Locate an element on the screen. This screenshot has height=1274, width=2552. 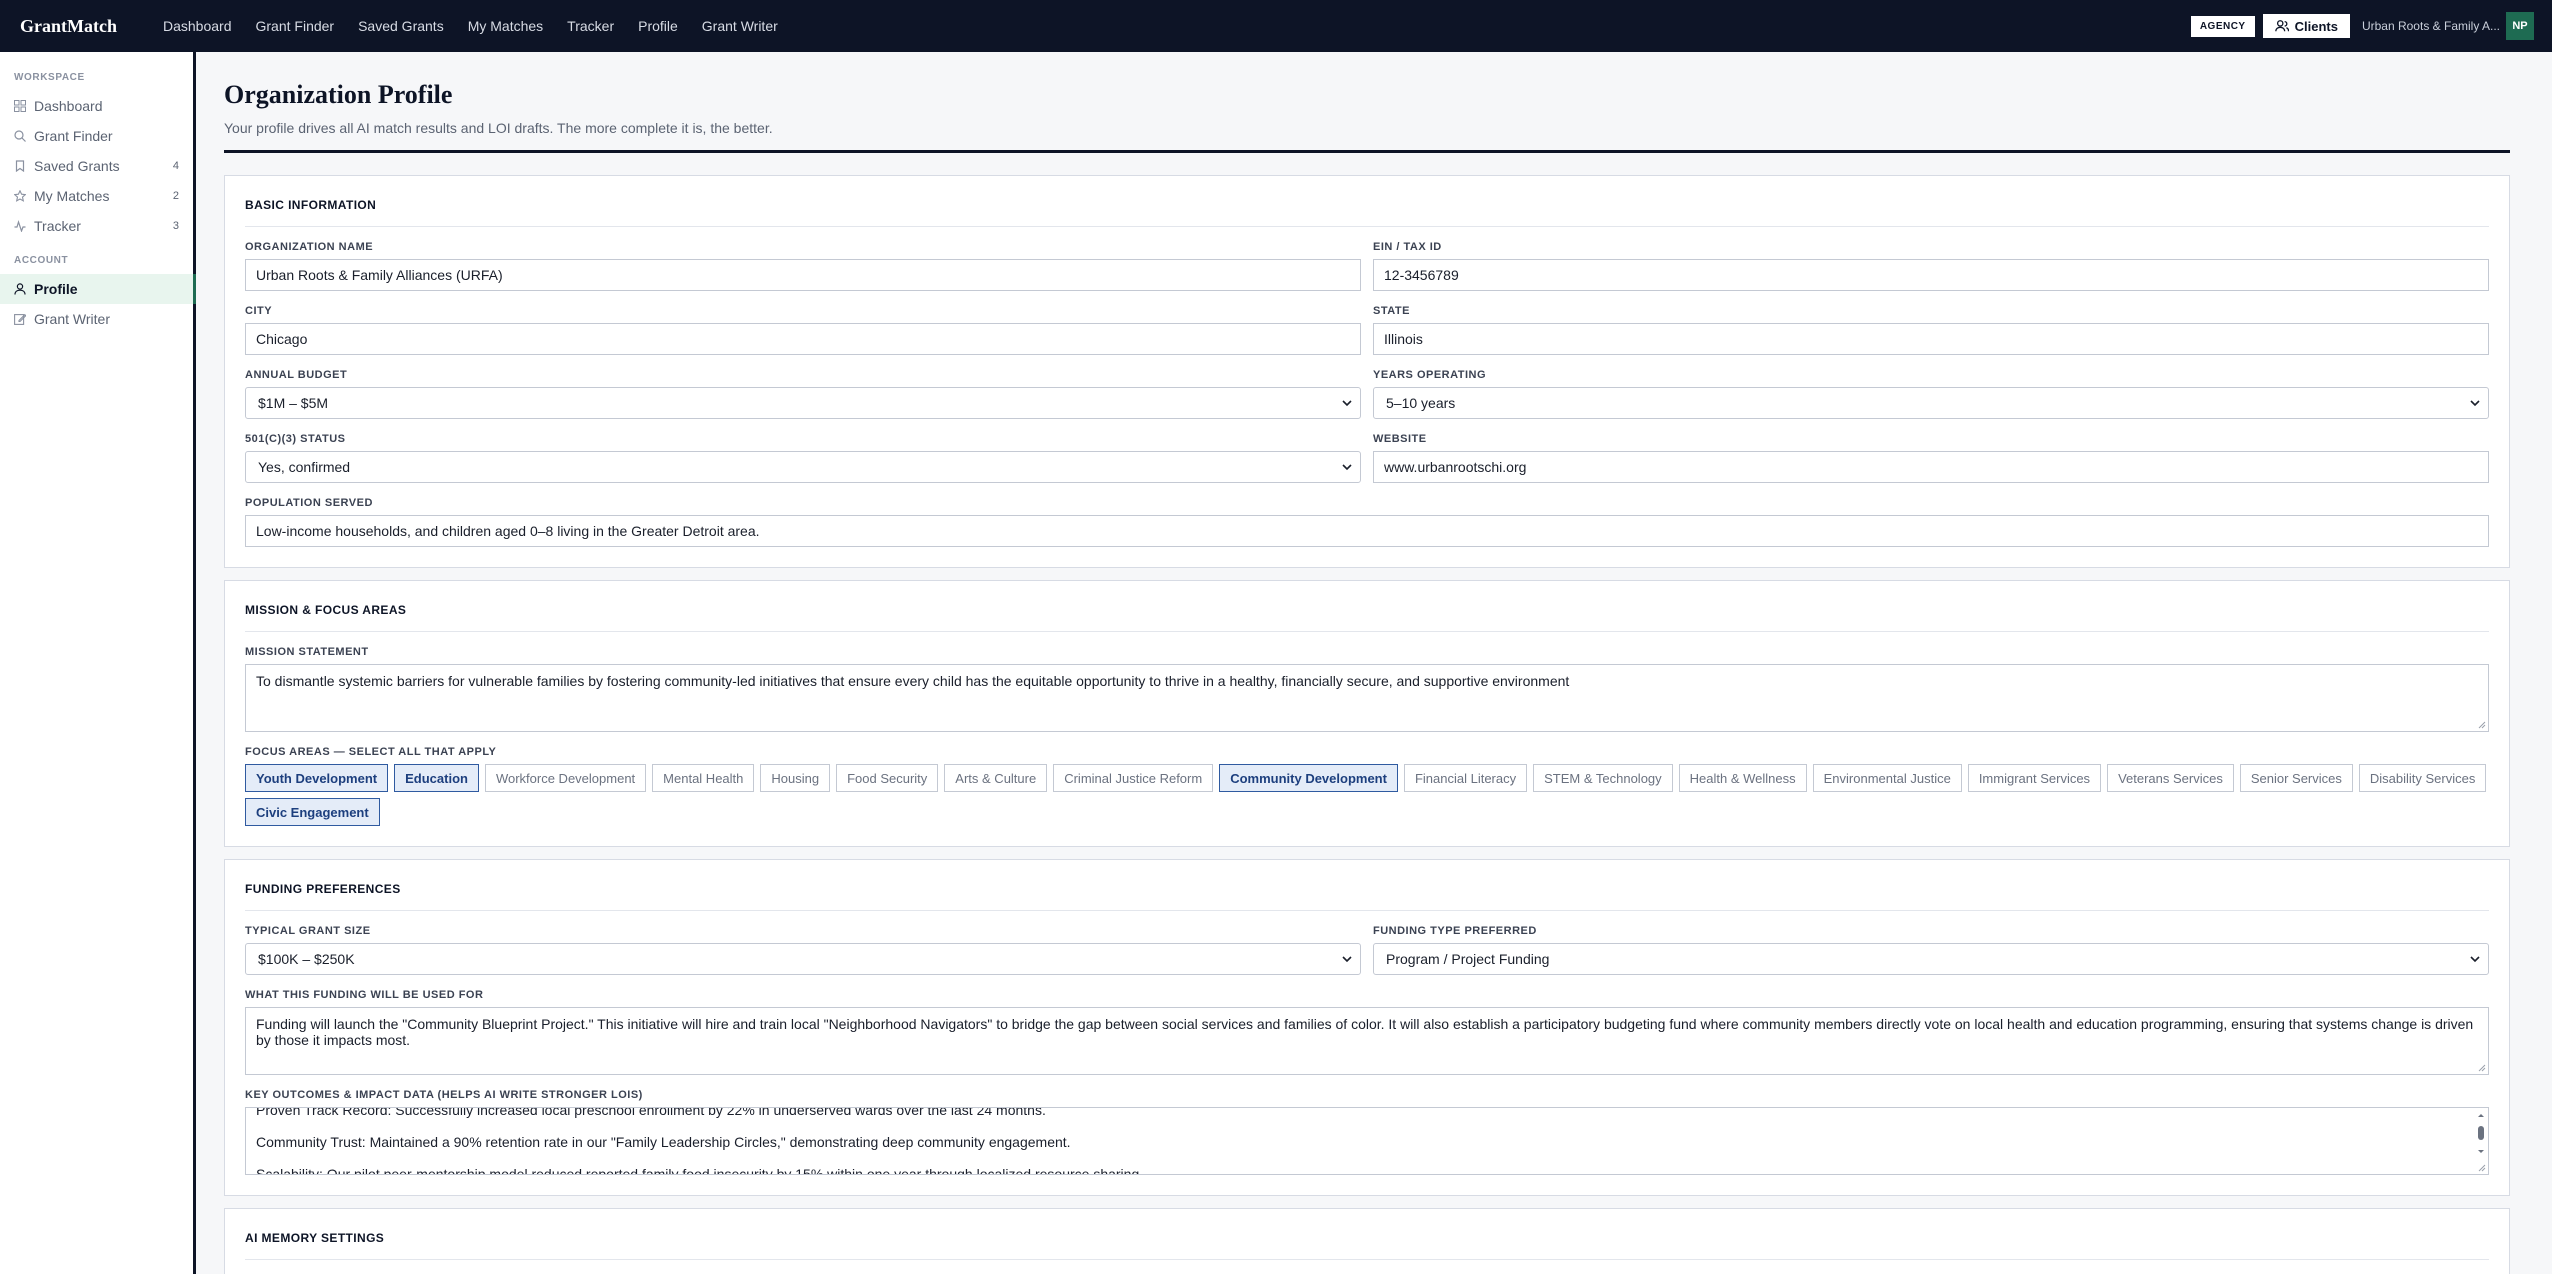
sidebar-heading-workspace: WORKSPACE is located at coordinates (49, 77).